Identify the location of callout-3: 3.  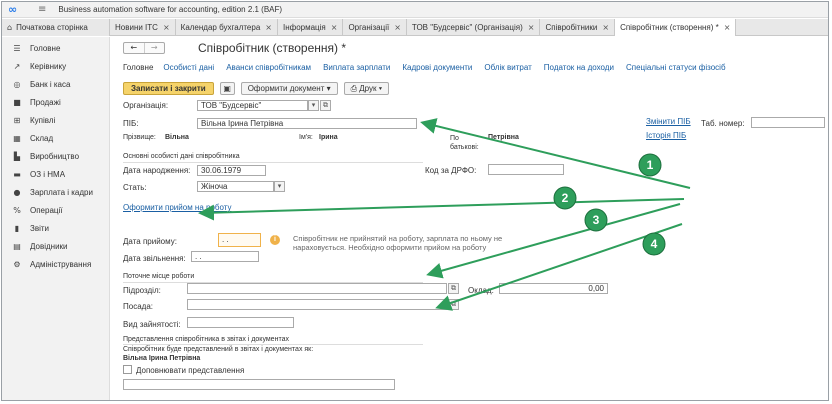
(596, 220).